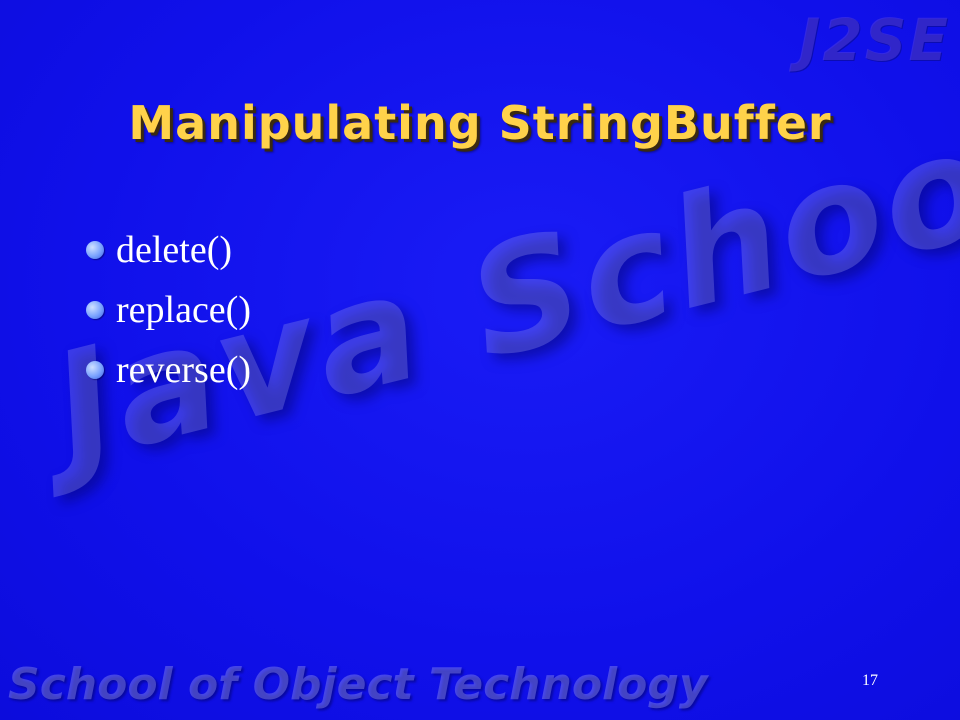 The image size is (960, 720). What do you see at coordinates (184, 370) in the screenshot?
I see `bullet-text: reverse()` at bounding box center [184, 370].